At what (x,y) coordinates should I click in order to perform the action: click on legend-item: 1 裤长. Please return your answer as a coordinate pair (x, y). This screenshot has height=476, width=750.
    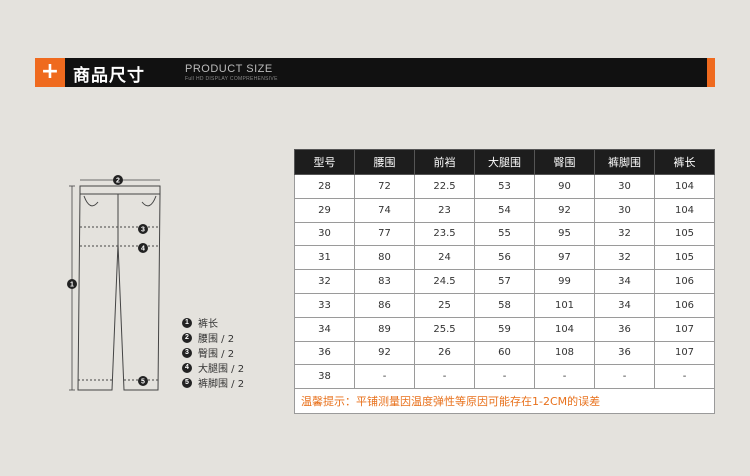
    Looking at the image, I should click on (213, 322).